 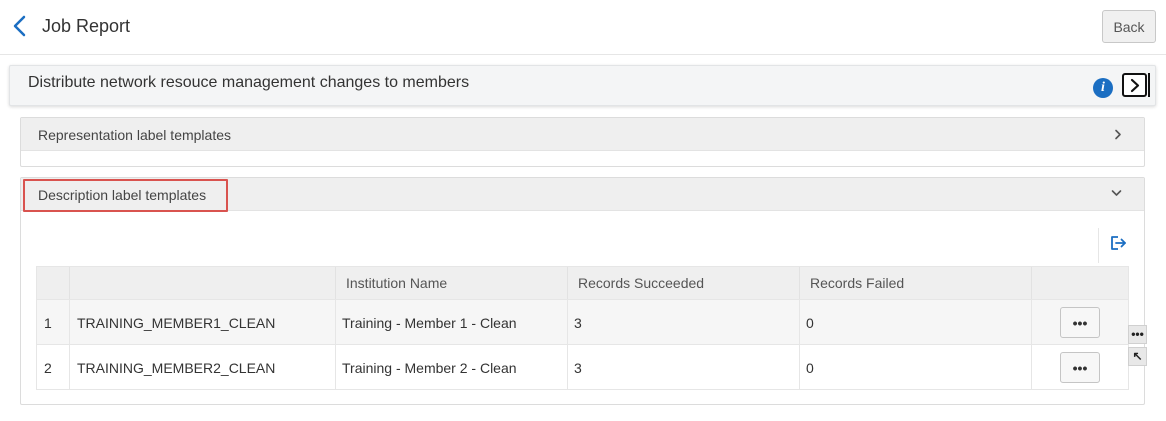 What do you see at coordinates (429, 323) in the screenshot?
I see `institution-name: Training - Member 1 - Clean` at bounding box center [429, 323].